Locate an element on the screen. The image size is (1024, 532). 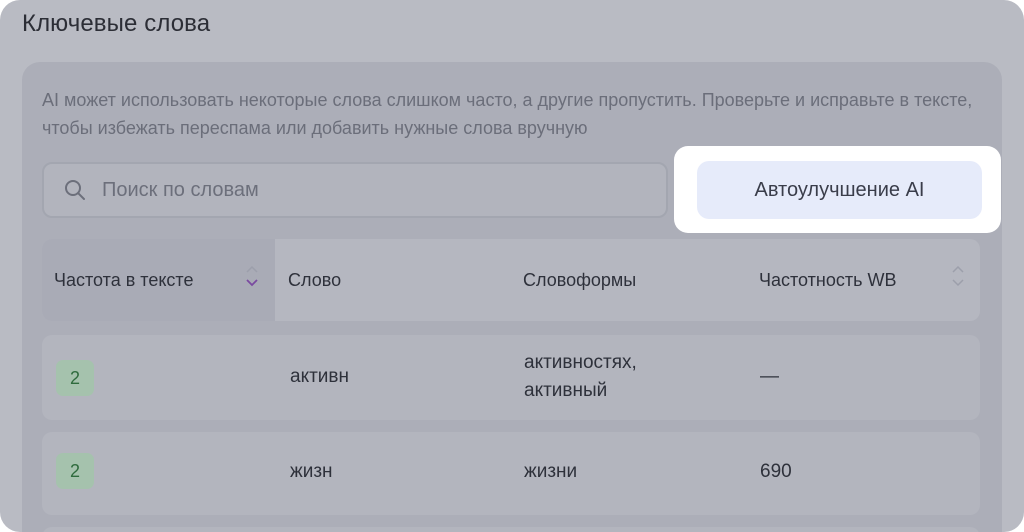
column-header-wordforms: Словоформы is located at coordinates (579, 280).